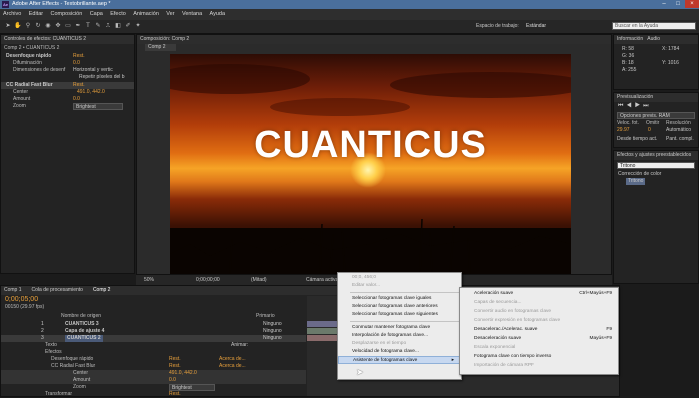  What do you see at coordinates (539, 348) in the screenshot?
I see `menu-exponential-scale: Escala exponencial` at bounding box center [539, 348].